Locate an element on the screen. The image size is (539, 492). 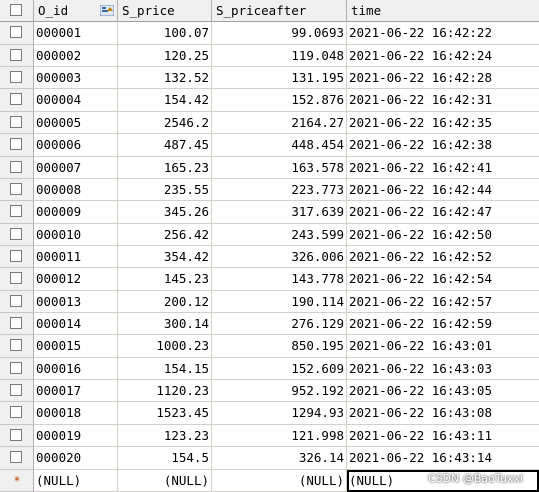
cell-s-priceafter: 317.639 is located at coordinates (279, 212).